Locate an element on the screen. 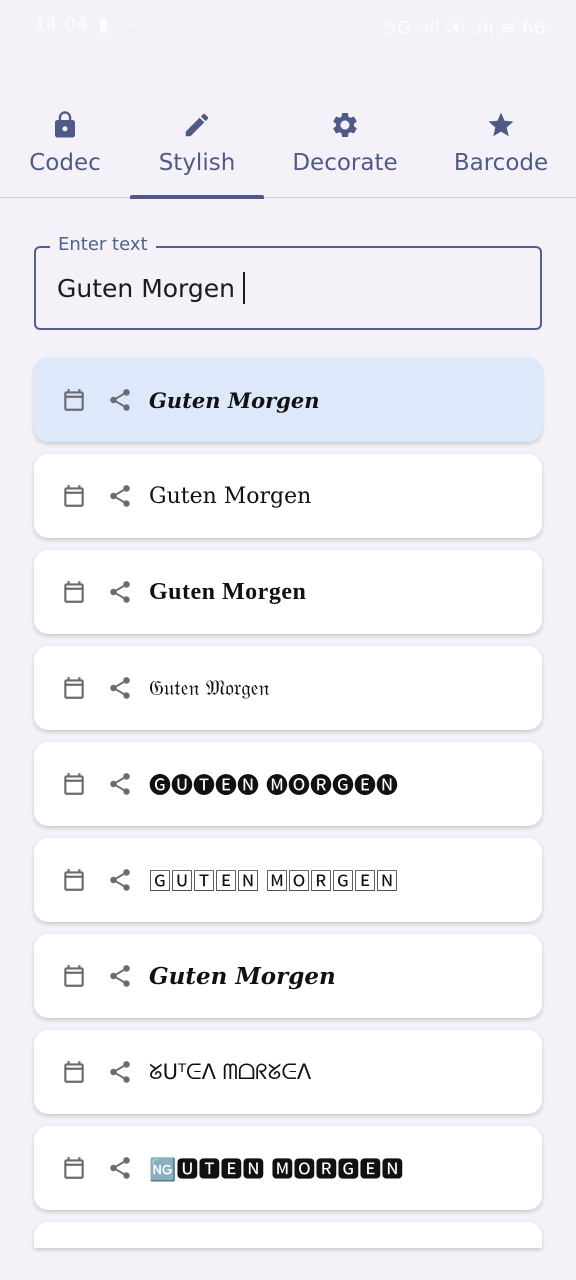 The image size is (576, 1280). status-bar: 14:04 ▮ · · · 5G .ıll ⦿ .ıll ≋ 66 is located at coordinates (288, 26).